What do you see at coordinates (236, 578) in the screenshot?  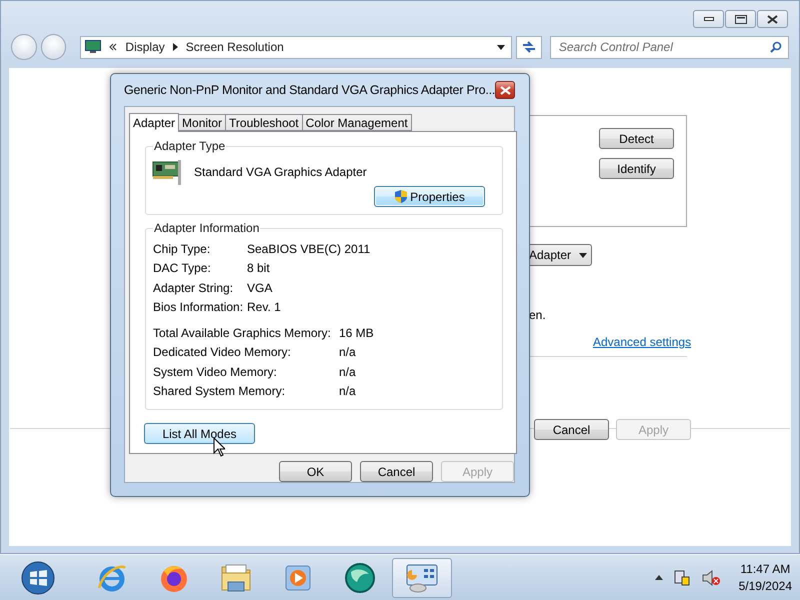 I see `folder-icon` at bounding box center [236, 578].